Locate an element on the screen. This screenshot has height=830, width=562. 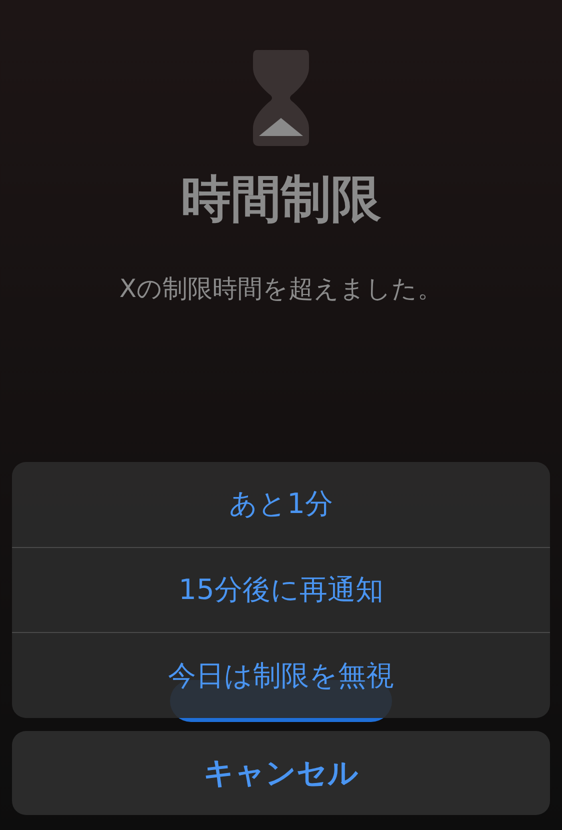
title: 時間制限 is located at coordinates (281, 199).